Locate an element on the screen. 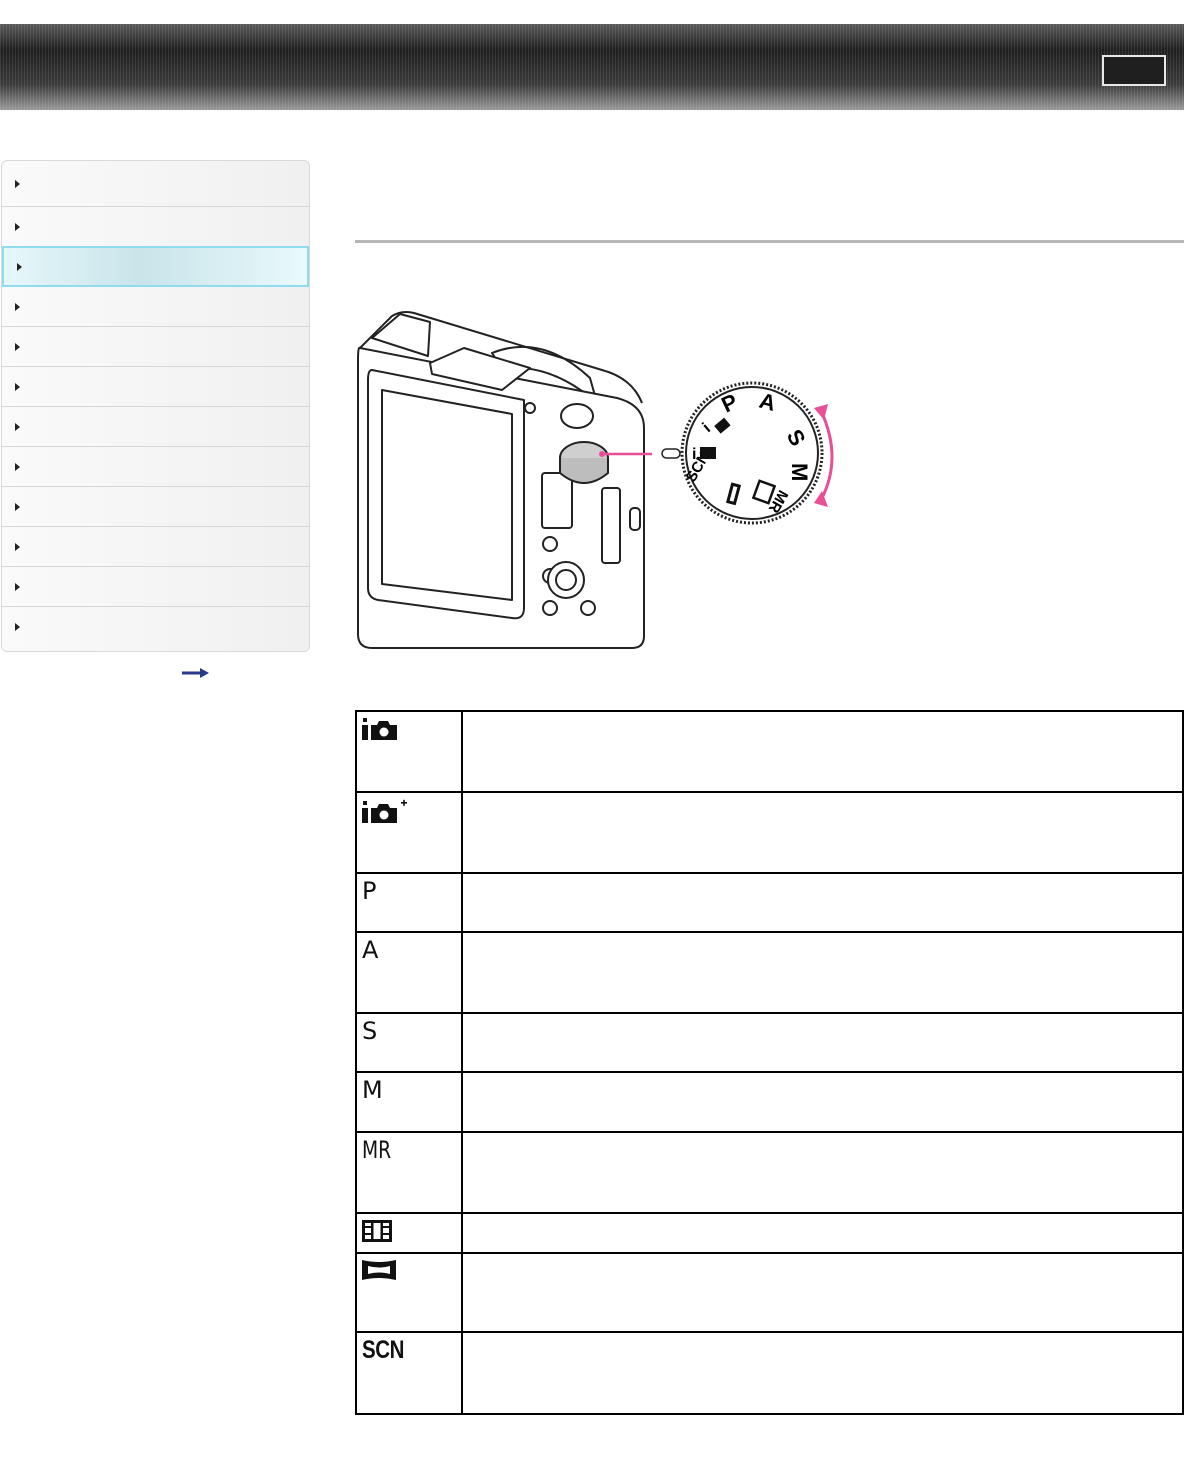 This screenshot has width=1184, height=1459. mode-icon-cell: S is located at coordinates (410, 1042).